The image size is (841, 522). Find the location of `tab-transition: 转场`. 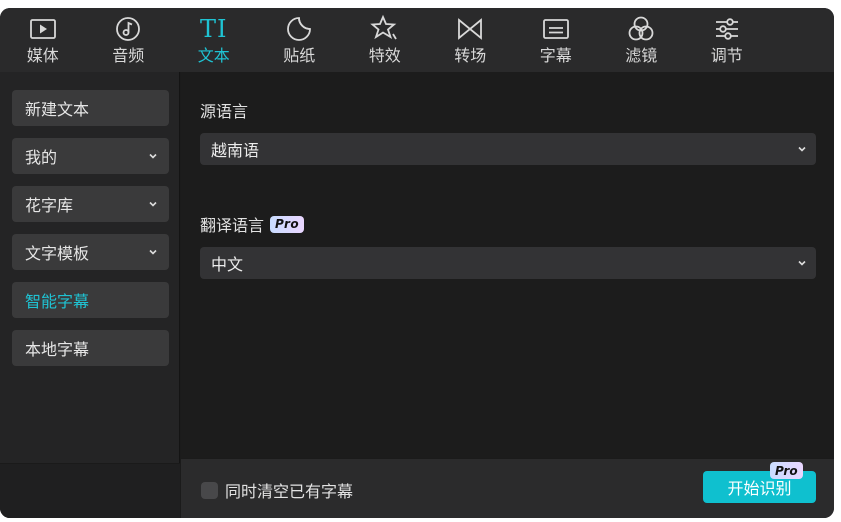

tab-transition: 转场 is located at coordinates (471, 40).